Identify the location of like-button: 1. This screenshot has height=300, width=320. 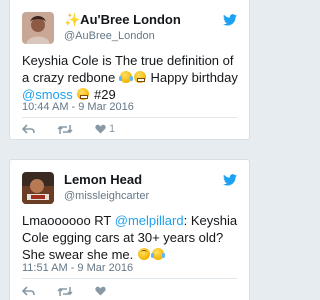
(105, 129).